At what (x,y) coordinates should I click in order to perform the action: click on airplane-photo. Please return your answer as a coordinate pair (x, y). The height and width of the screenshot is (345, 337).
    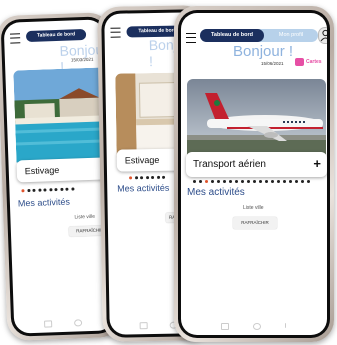
    Looking at the image, I should click on (256, 118).